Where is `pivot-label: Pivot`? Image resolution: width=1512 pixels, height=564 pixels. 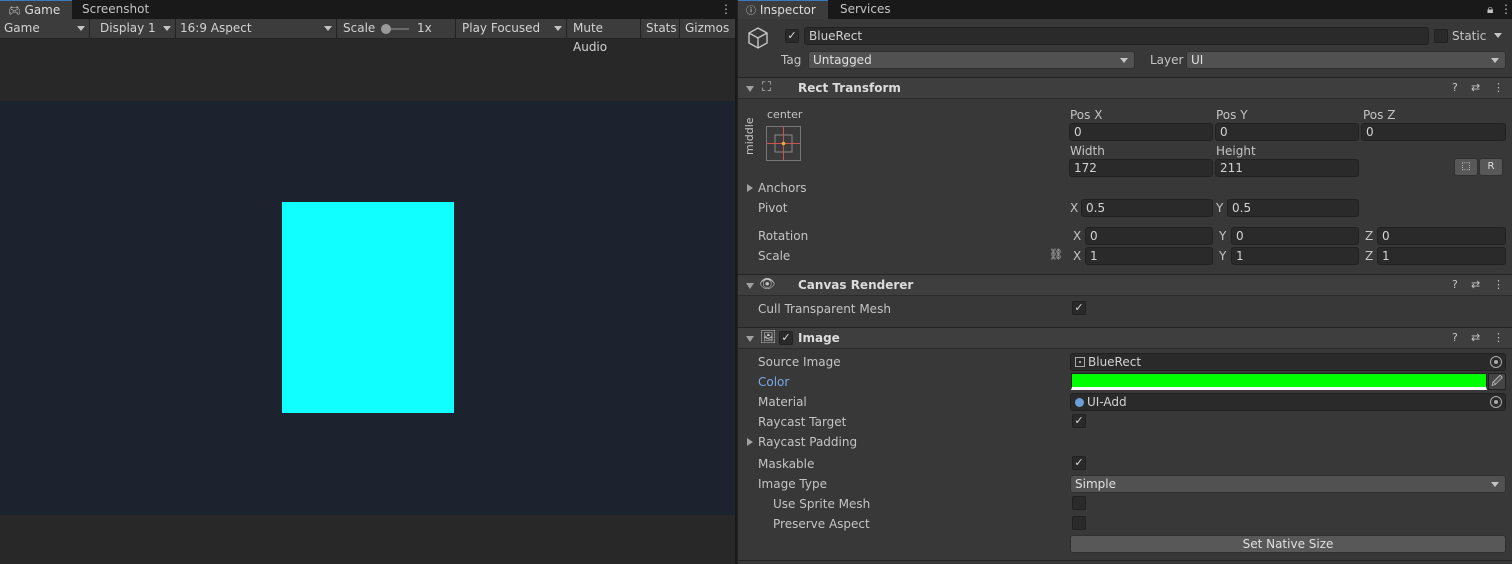 pivot-label: Pivot is located at coordinates (773, 208).